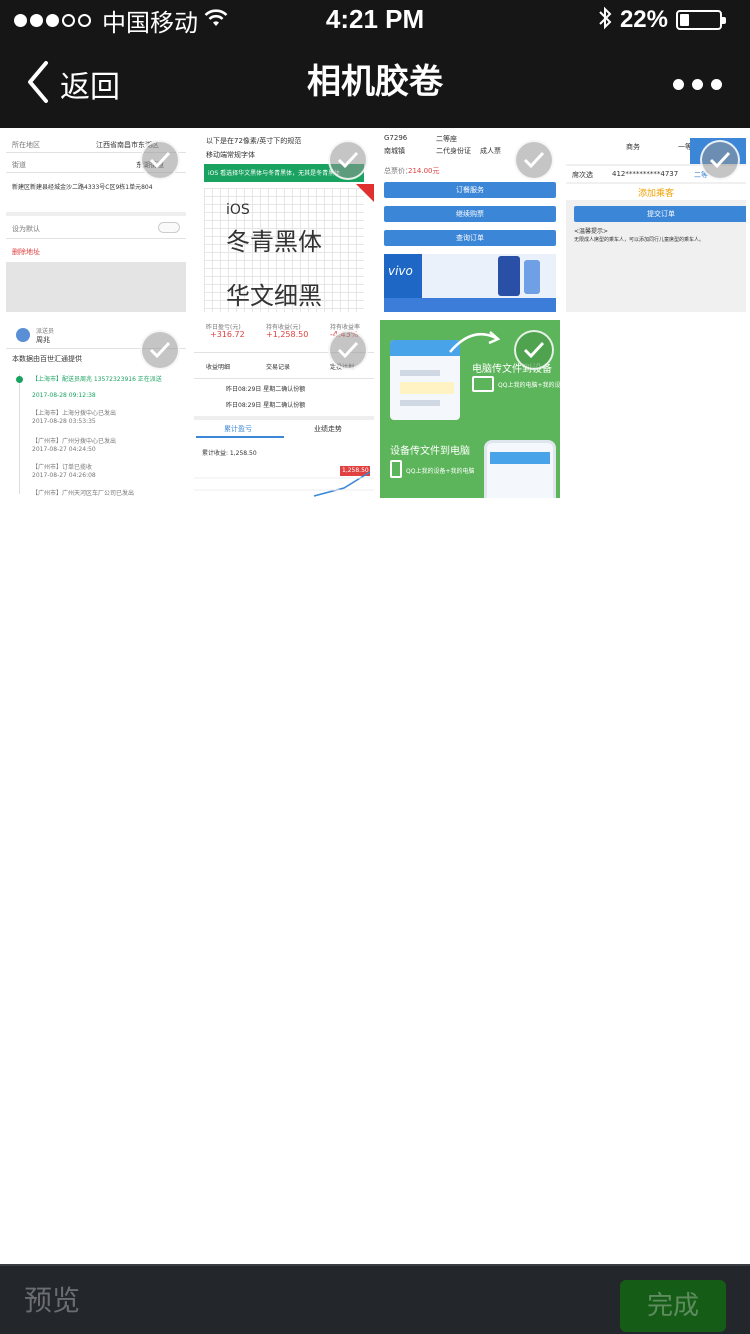 This screenshot has height=1334, width=750. I want to click on thumb-text: 添加乘客, so click(656, 194).